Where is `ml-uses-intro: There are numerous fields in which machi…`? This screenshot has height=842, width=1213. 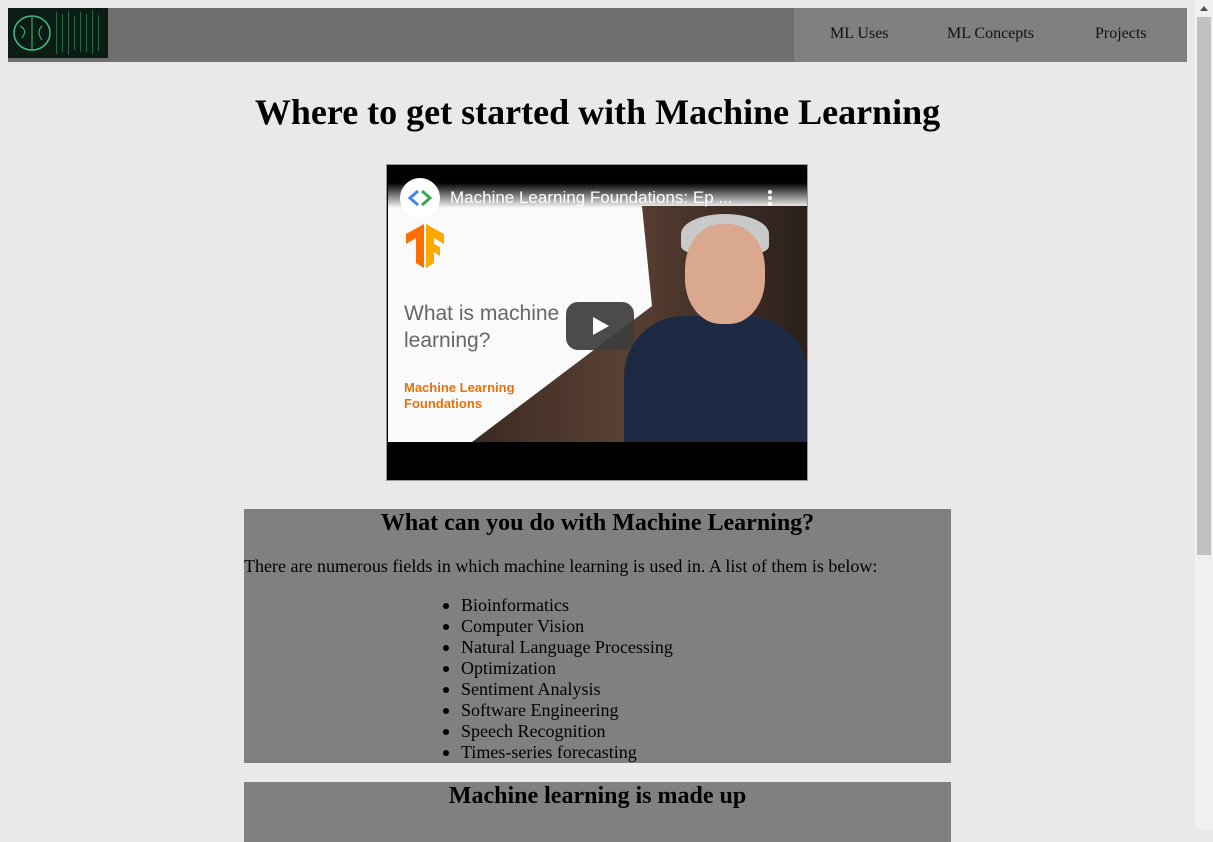 ml-uses-intro: There are numerous fields in which machi… is located at coordinates (561, 566).